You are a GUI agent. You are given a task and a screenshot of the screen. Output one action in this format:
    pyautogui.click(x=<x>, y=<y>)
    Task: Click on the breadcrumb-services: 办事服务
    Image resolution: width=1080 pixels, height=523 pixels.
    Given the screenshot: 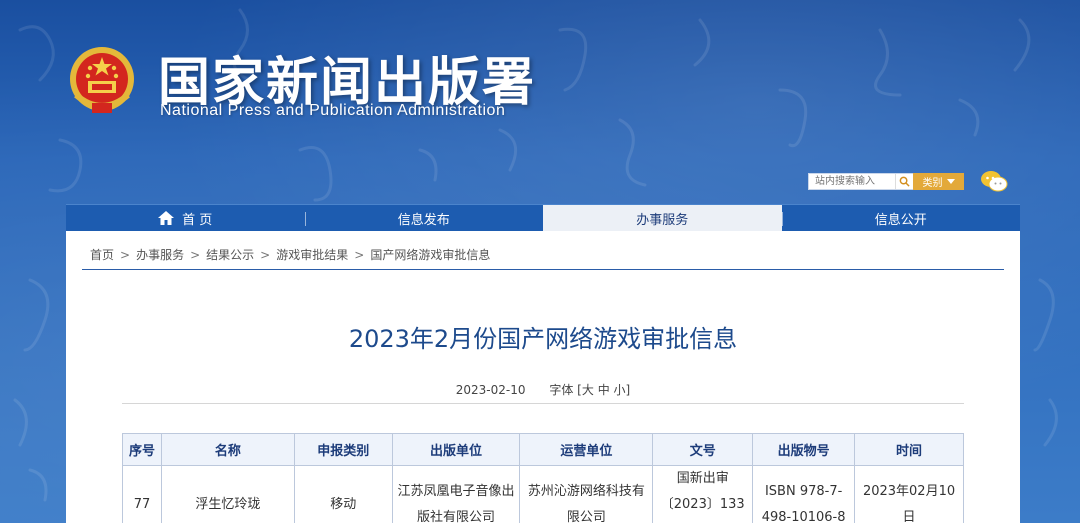 What is the action you would take?
    pyautogui.click(x=160, y=254)
    